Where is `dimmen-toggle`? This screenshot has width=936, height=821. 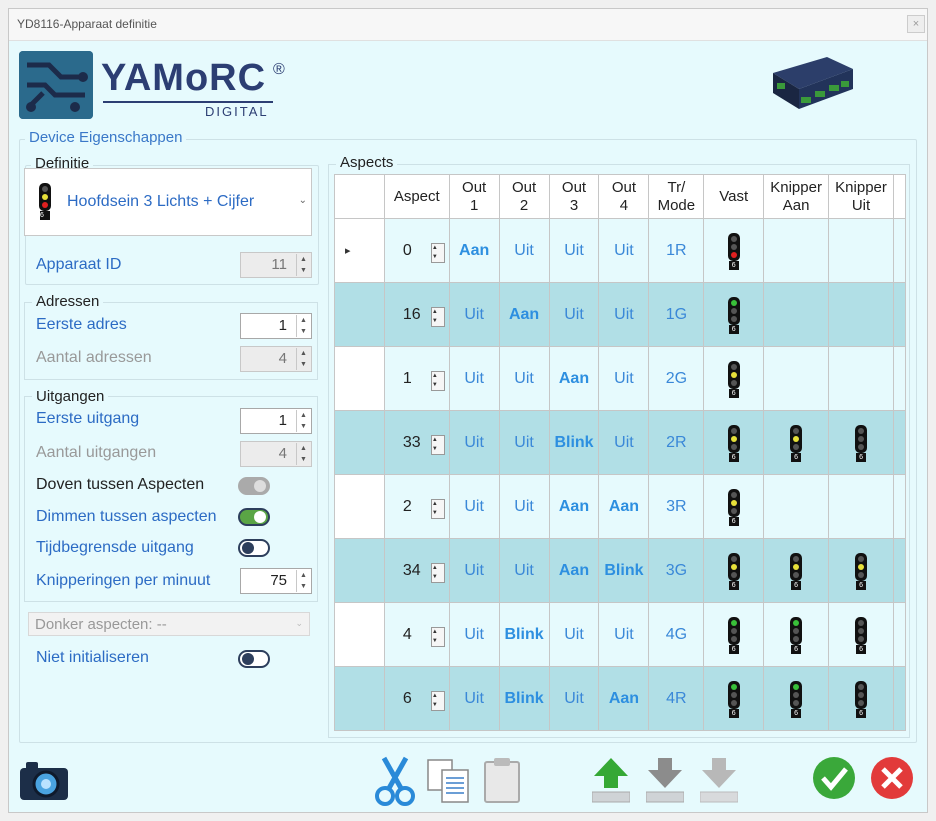 dimmen-toggle is located at coordinates (254, 517).